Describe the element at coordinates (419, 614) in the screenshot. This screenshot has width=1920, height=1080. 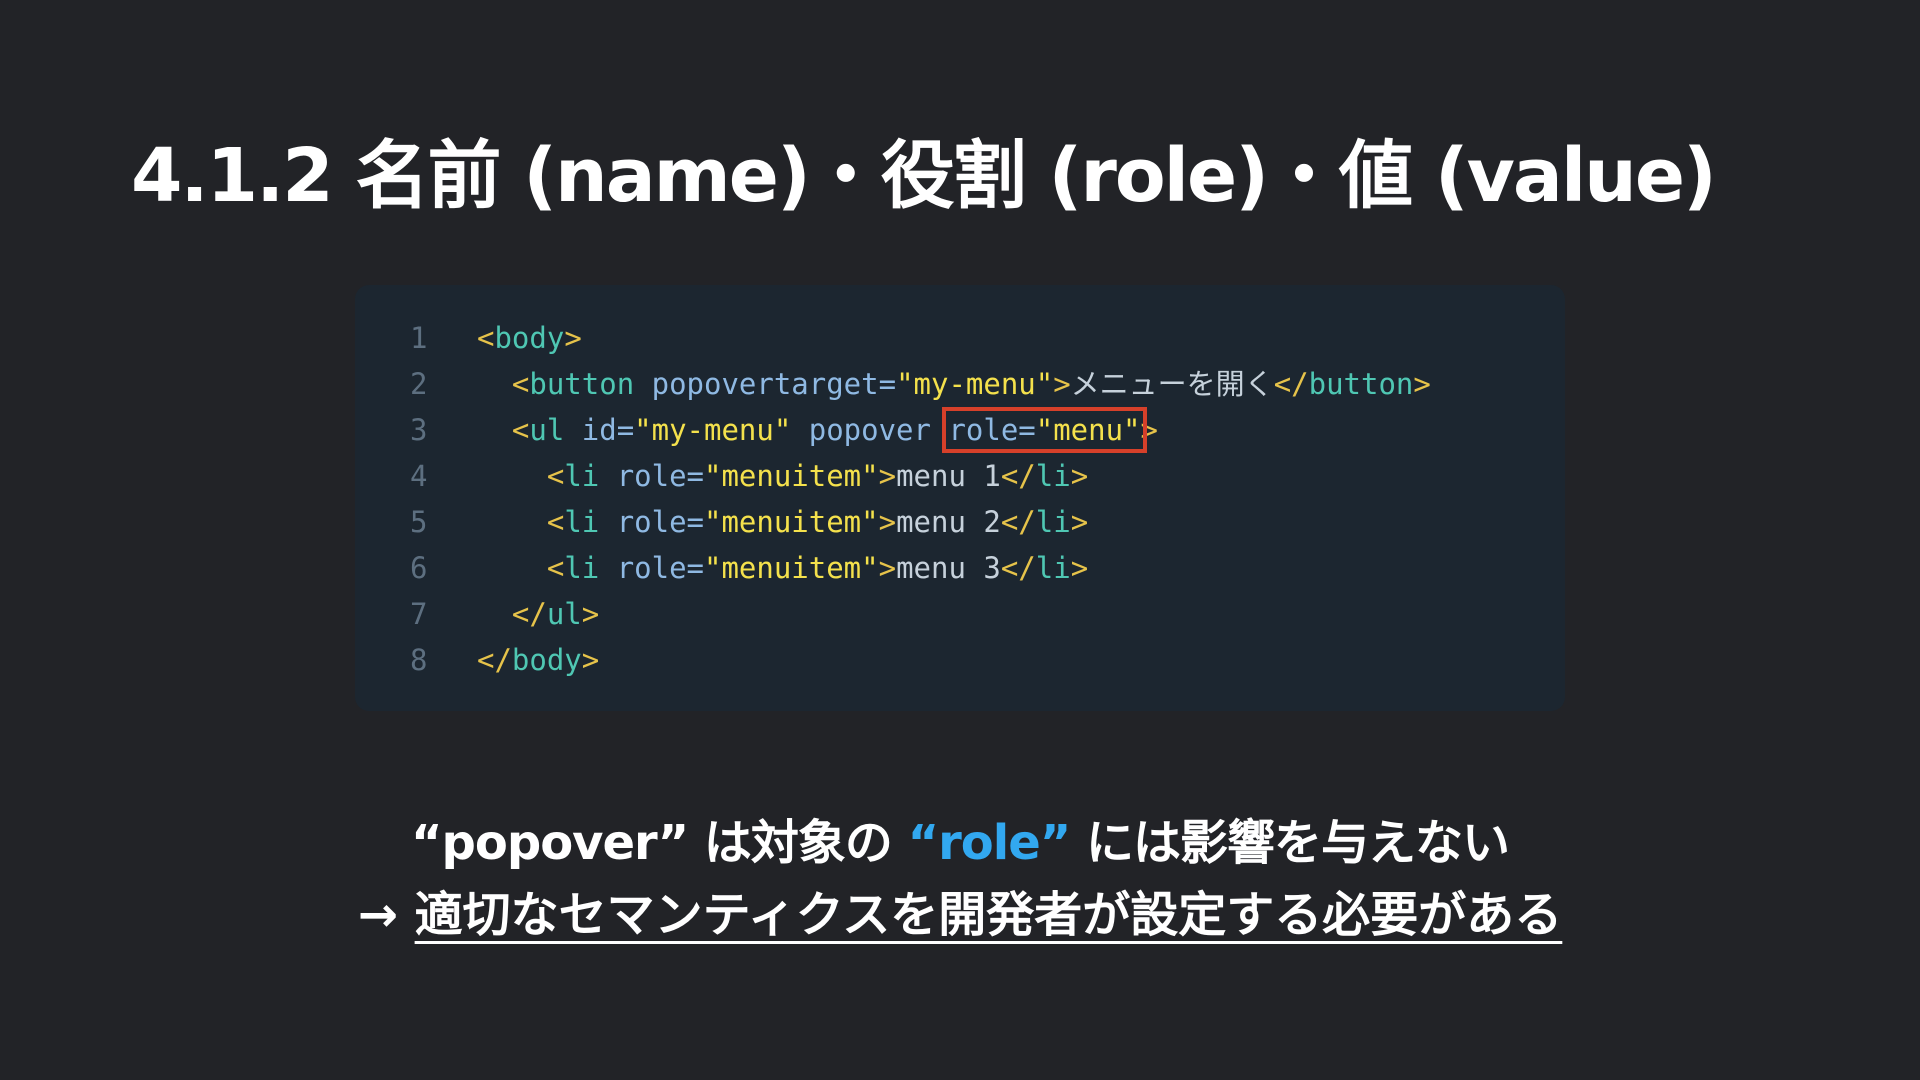
I see `line-number: 7` at that location.